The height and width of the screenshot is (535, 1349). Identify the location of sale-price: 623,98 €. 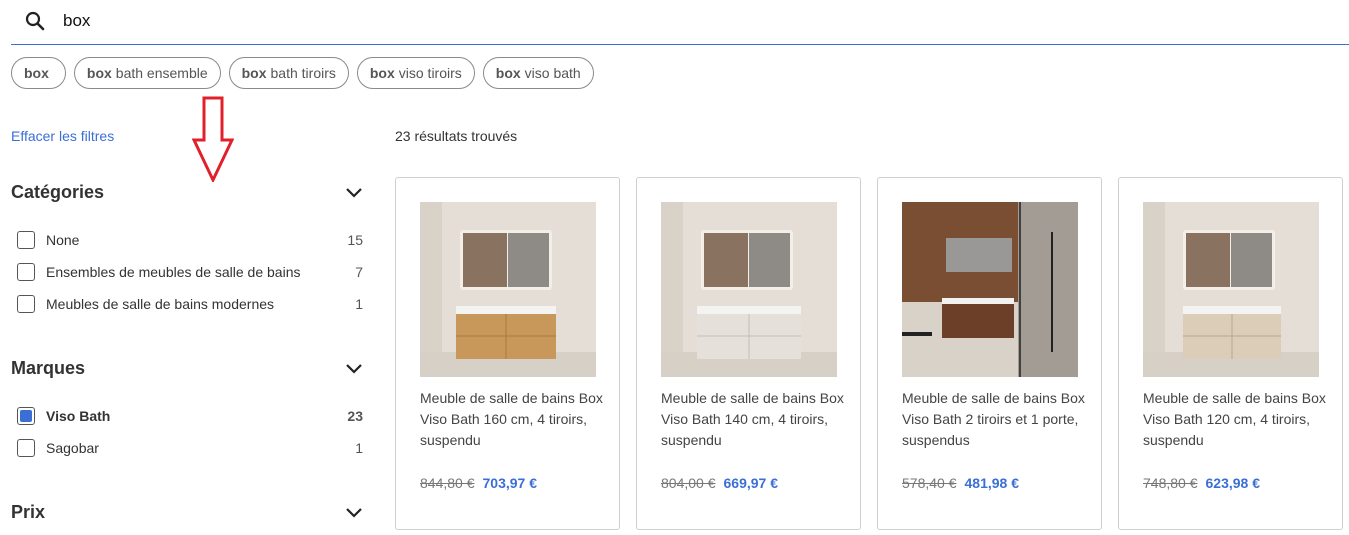
(1233, 483).